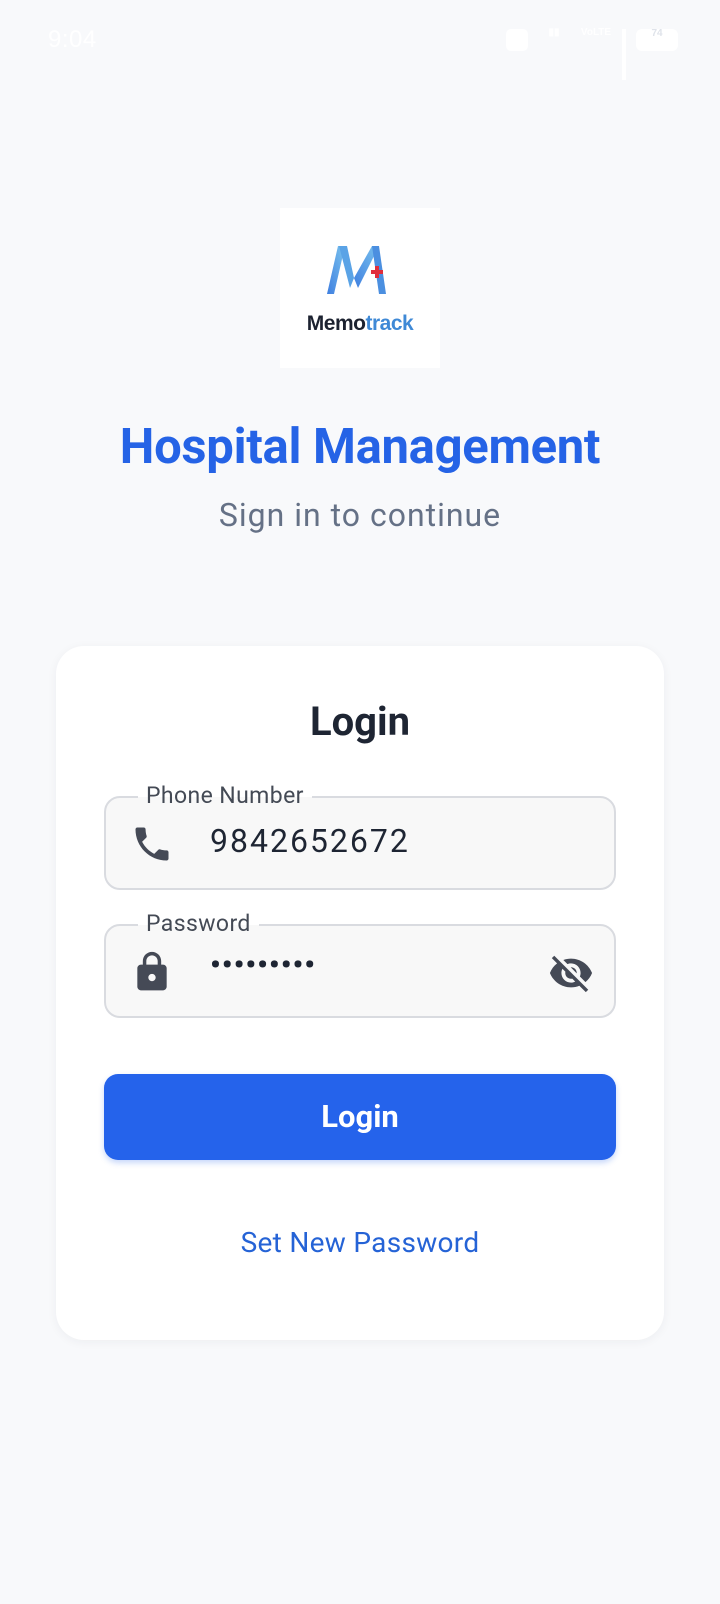  Describe the element at coordinates (360, 446) in the screenshot. I see `page-title: Hospital Management` at that location.